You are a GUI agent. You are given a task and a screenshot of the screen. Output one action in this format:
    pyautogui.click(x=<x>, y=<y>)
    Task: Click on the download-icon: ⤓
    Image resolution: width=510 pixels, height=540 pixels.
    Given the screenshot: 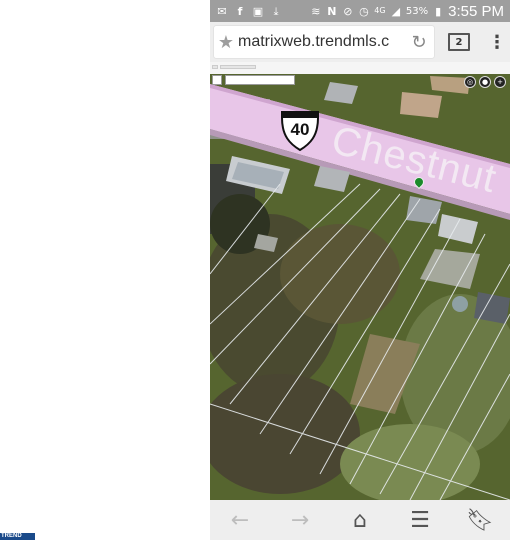 What is the action you would take?
    pyautogui.click(x=276, y=11)
    